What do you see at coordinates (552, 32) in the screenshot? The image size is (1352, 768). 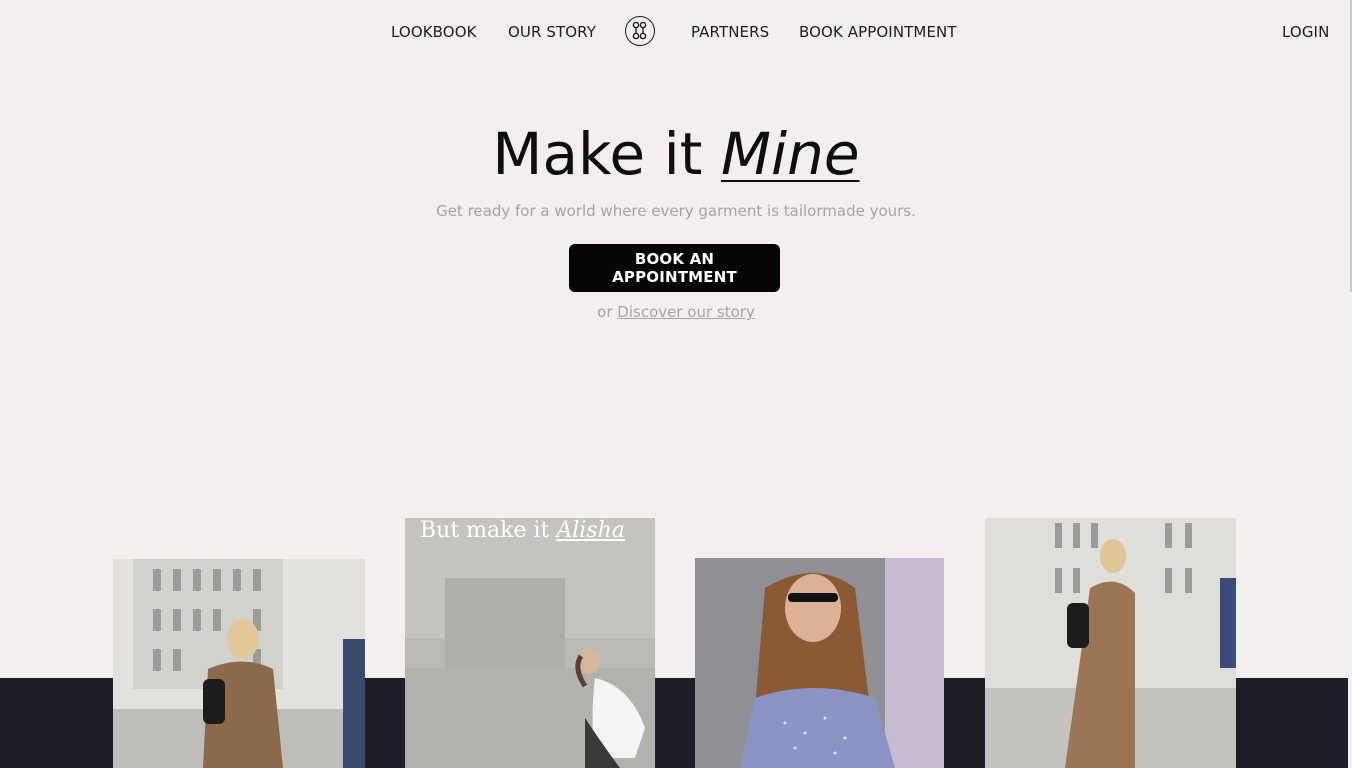 I see `nav-link-our-story: OUR STORY` at bounding box center [552, 32].